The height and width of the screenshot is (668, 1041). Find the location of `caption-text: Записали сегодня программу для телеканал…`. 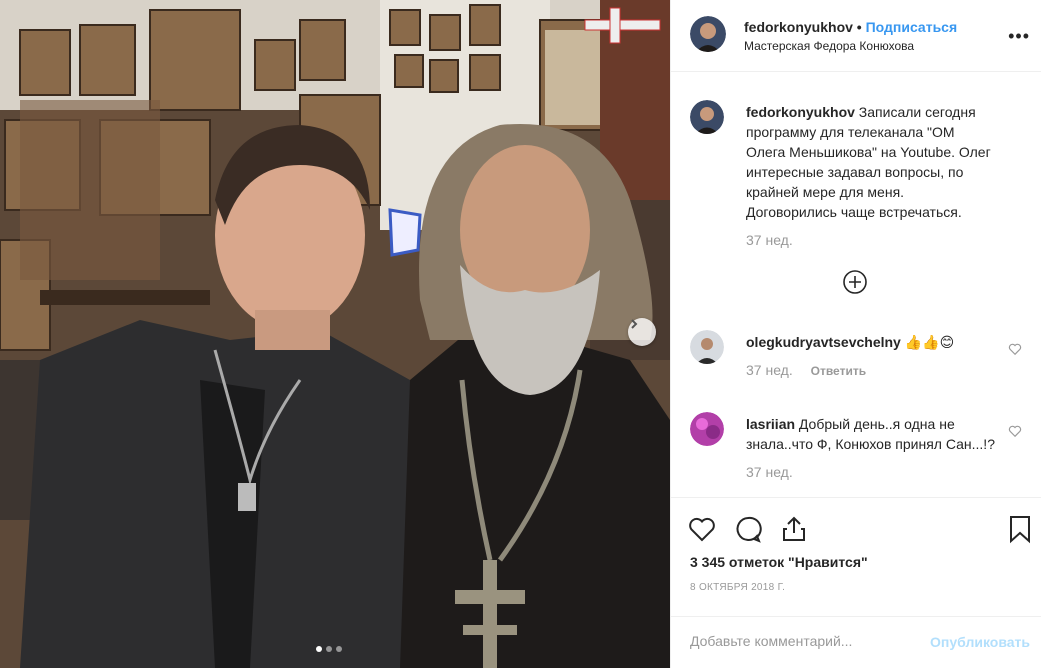

caption-text: Записали сегодня программу для телеканал… is located at coordinates (868, 162).